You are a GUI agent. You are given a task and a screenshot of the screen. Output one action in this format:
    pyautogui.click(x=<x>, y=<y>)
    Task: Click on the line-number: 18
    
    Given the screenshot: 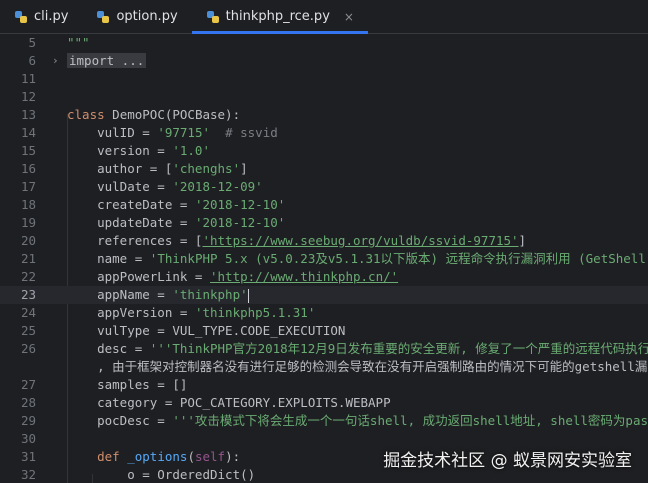 What is the action you would take?
    pyautogui.click(x=28, y=204)
    